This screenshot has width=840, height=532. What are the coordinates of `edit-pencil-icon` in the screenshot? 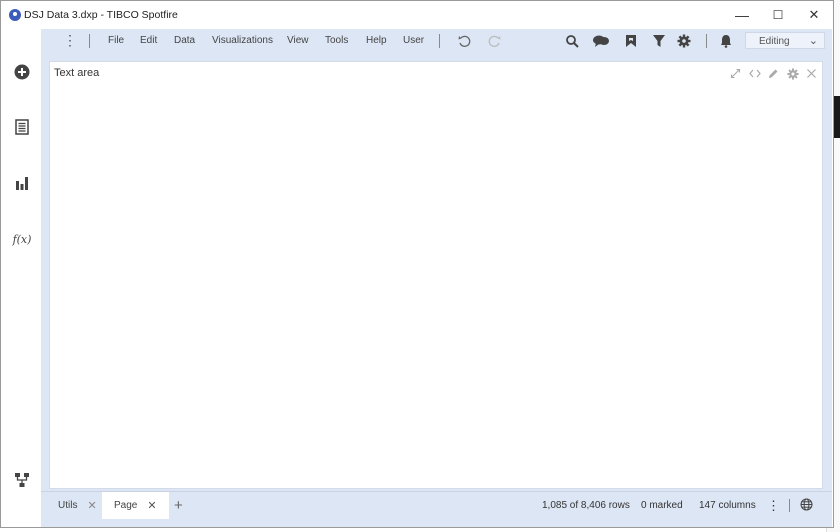 It's located at (773, 73).